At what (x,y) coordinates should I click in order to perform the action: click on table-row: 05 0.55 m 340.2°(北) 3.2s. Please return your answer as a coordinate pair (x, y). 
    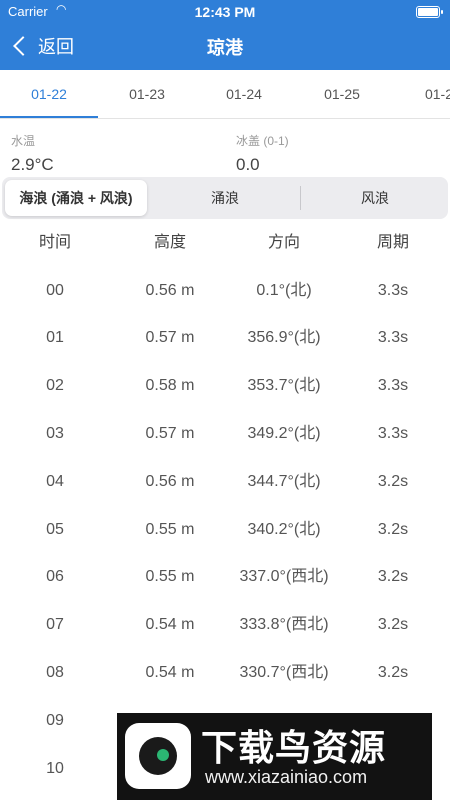
    Looking at the image, I should click on (225, 530).